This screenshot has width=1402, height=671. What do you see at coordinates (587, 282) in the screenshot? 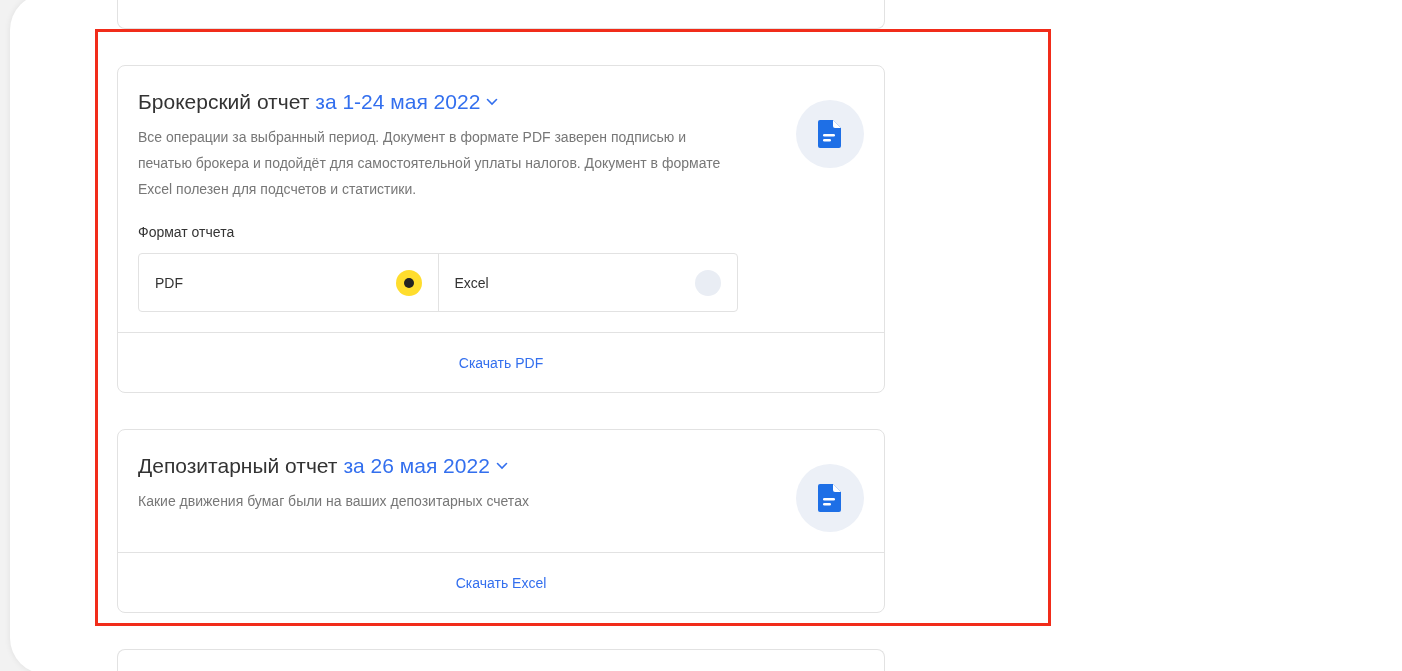
I see `format-option: Excel` at bounding box center [587, 282].